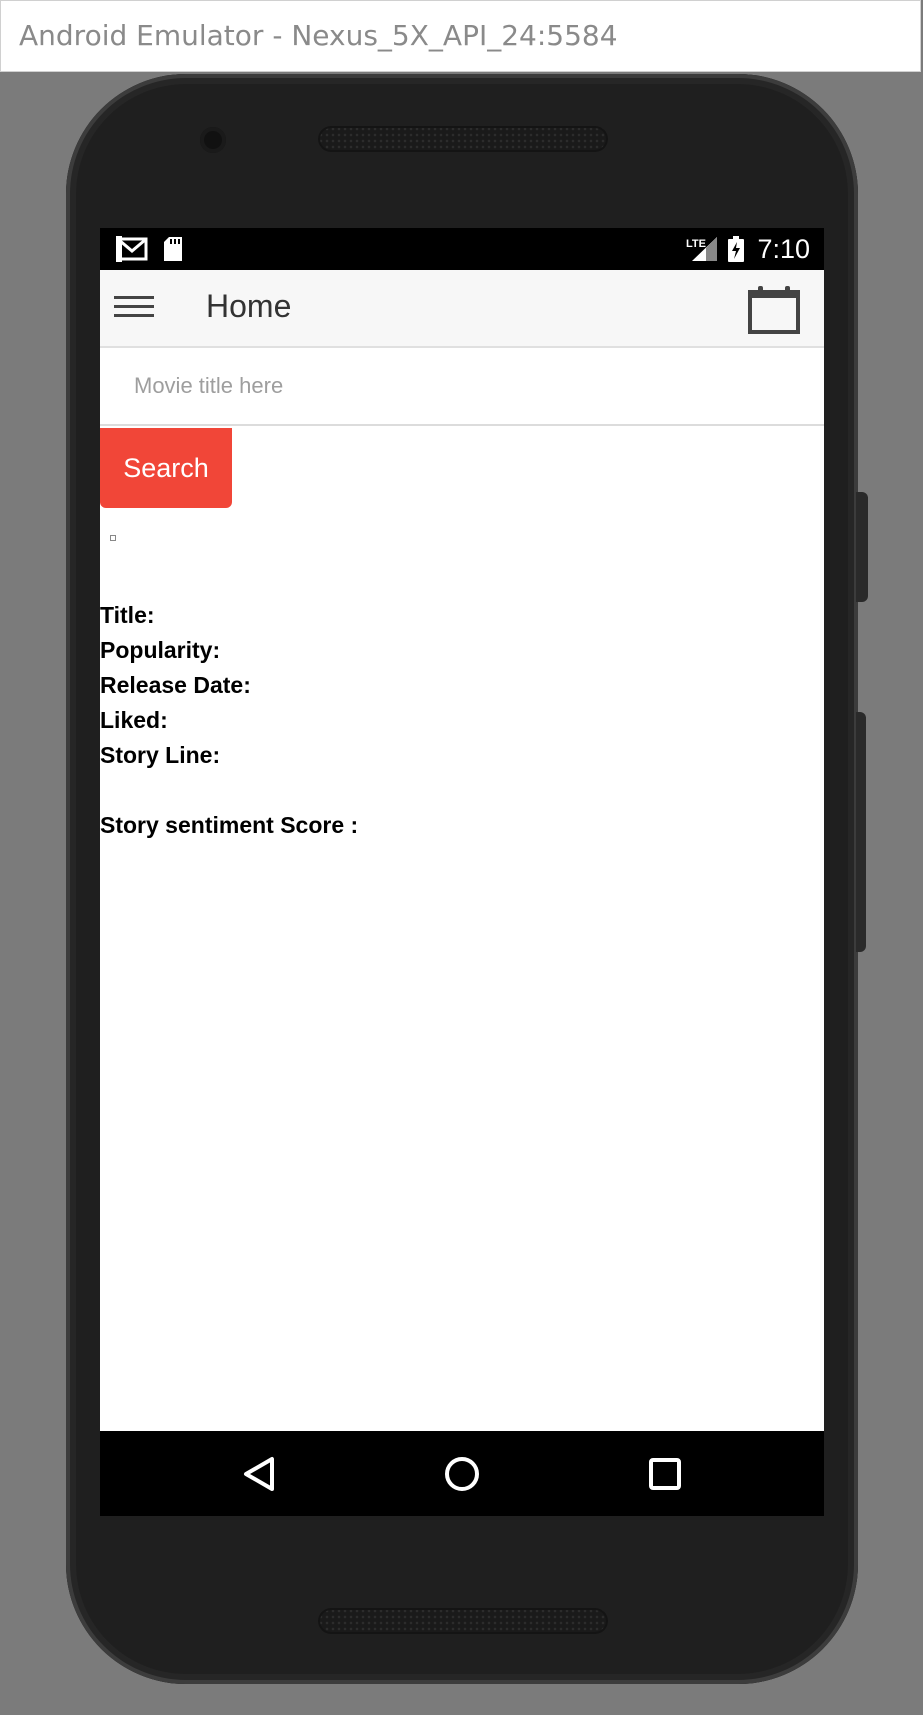 This screenshot has width=923, height=1715. What do you see at coordinates (229, 825) in the screenshot?
I see `sentiment-score-label: Story sentiment Score :` at bounding box center [229, 825].